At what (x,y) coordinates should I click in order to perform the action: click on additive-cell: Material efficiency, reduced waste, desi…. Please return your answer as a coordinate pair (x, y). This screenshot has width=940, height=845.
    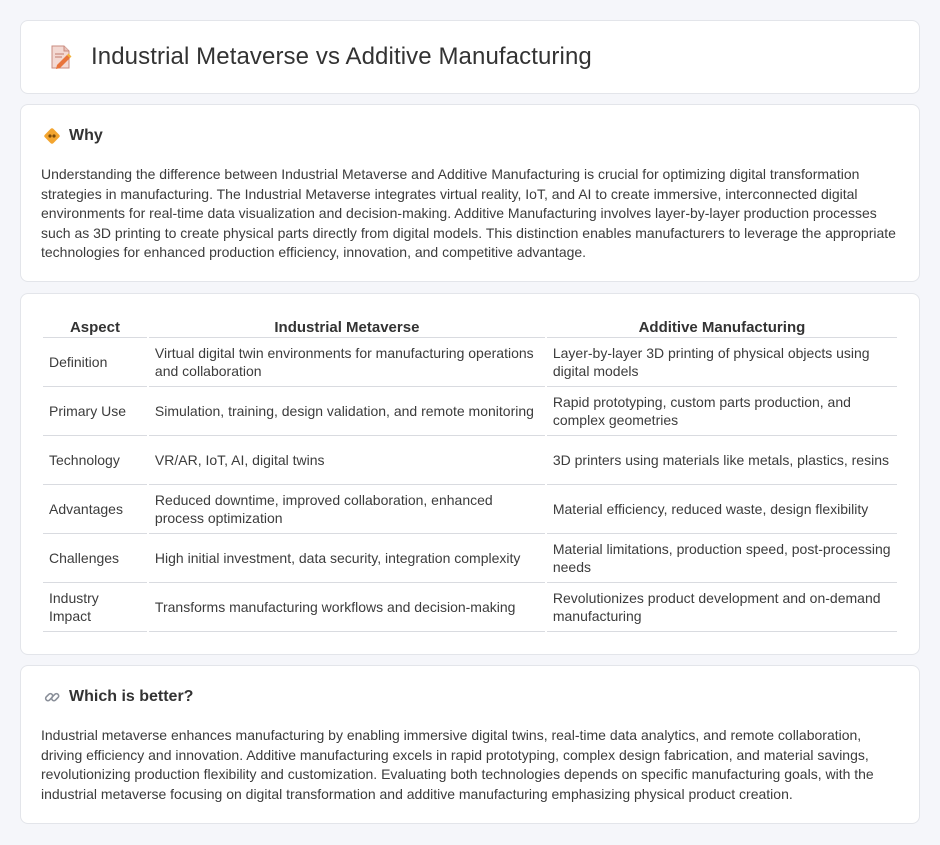
    Looking at the image, I should click on (721, 509).